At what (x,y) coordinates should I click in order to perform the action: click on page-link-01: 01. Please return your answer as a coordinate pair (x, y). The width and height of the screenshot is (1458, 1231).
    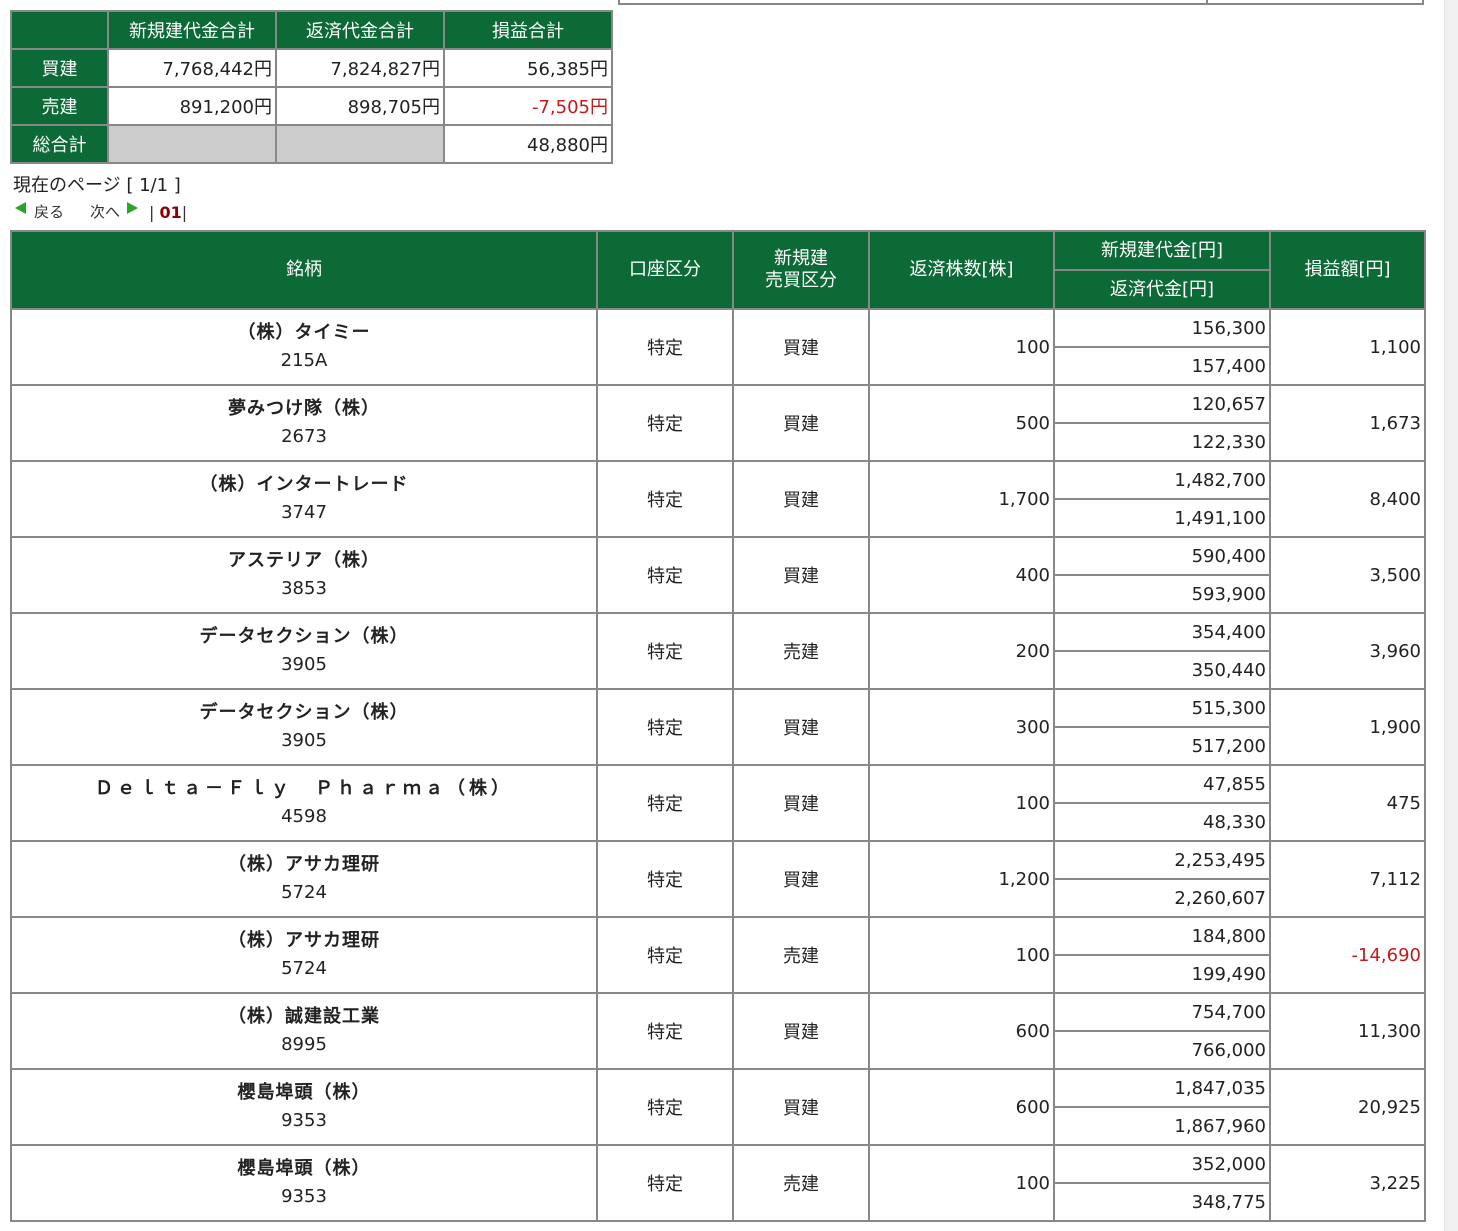
    Looking at the image, I should click on (170, 212).